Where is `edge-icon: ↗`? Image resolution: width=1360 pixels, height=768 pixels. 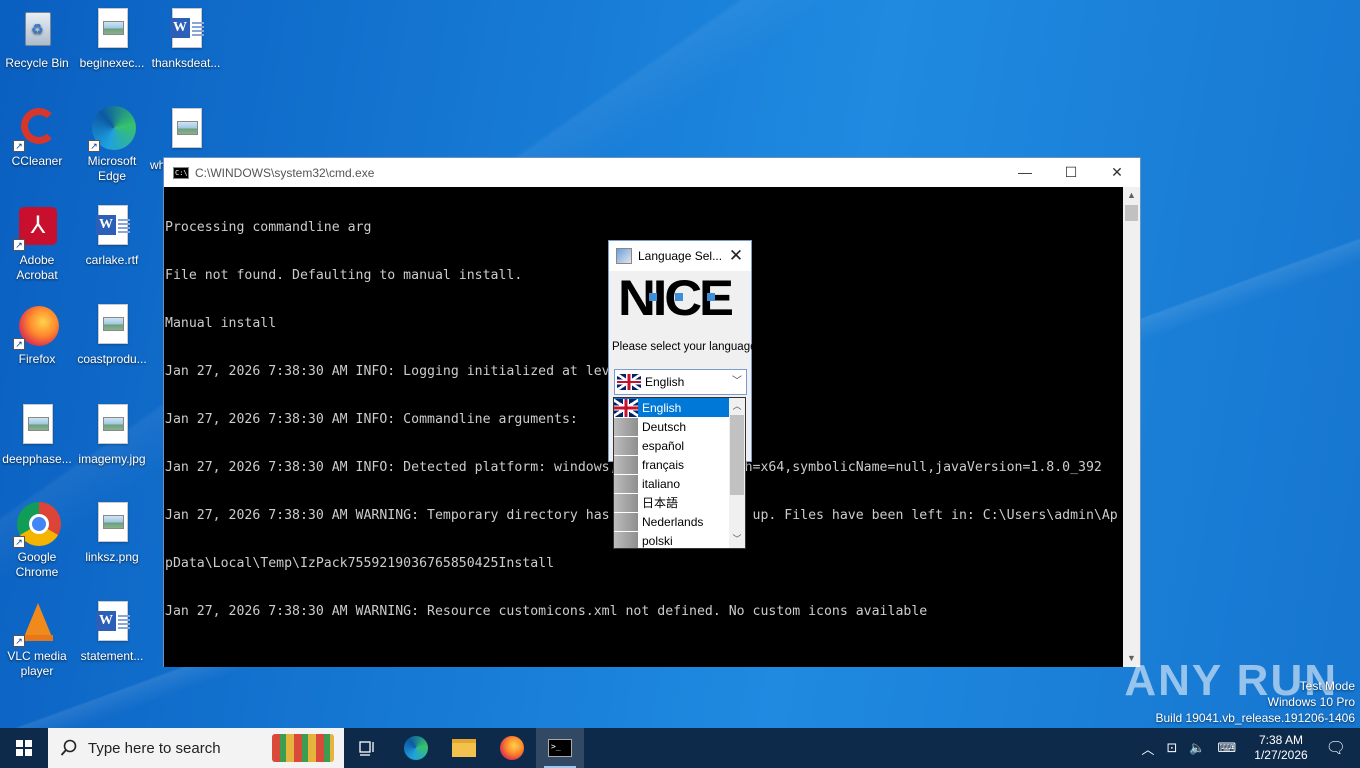 edge-icon: ↗ is located at coordinates (112, 129).